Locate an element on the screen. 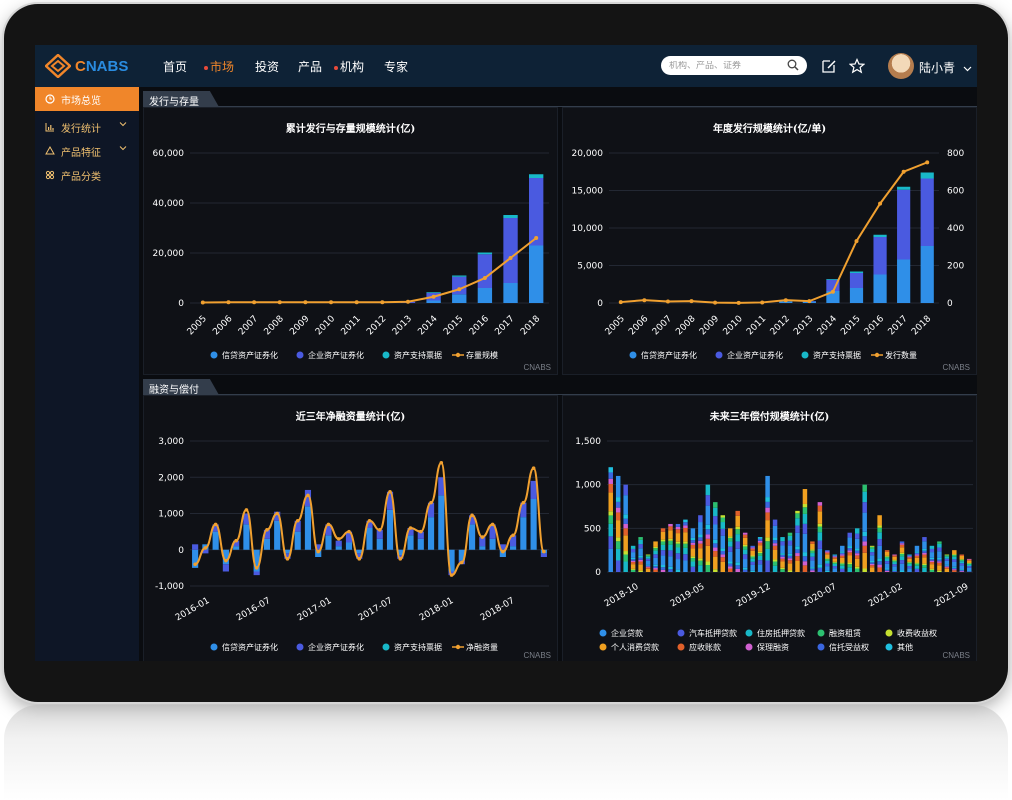  sidebar-item-product-classification: 产品分类 is located at coordinates (87, 175).